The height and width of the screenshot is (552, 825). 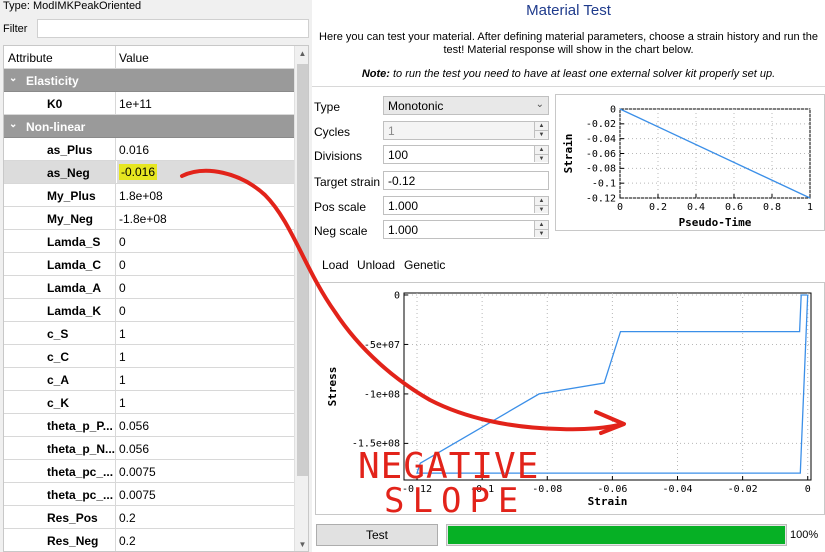 I want to click on parameter-value: 0, so click(x=122, y=242).